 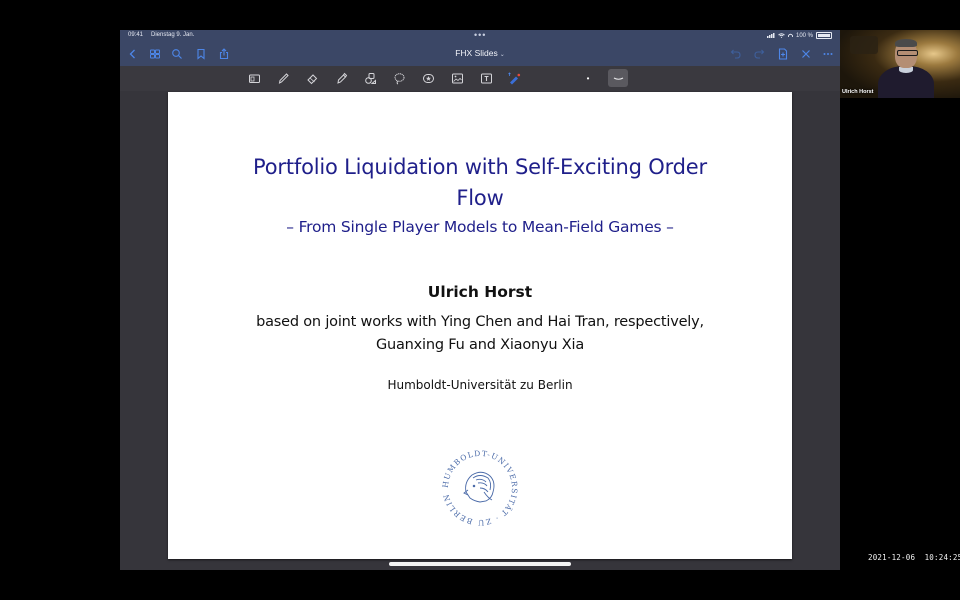 I want to click on slide-institution: Humboldt-Universität zu Berlin, so click(x=480, y=385).